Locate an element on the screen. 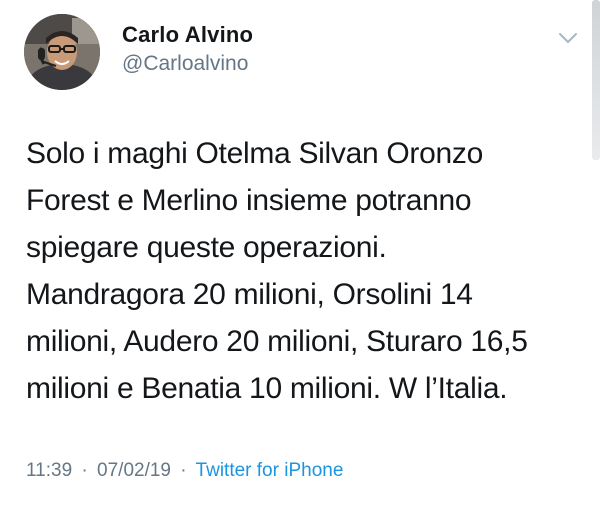 The image size is (600, 506). tweet-text-line: milioni, Audero 20 milioni, Sturaro 16,5 is located at coordinates (277, 341).